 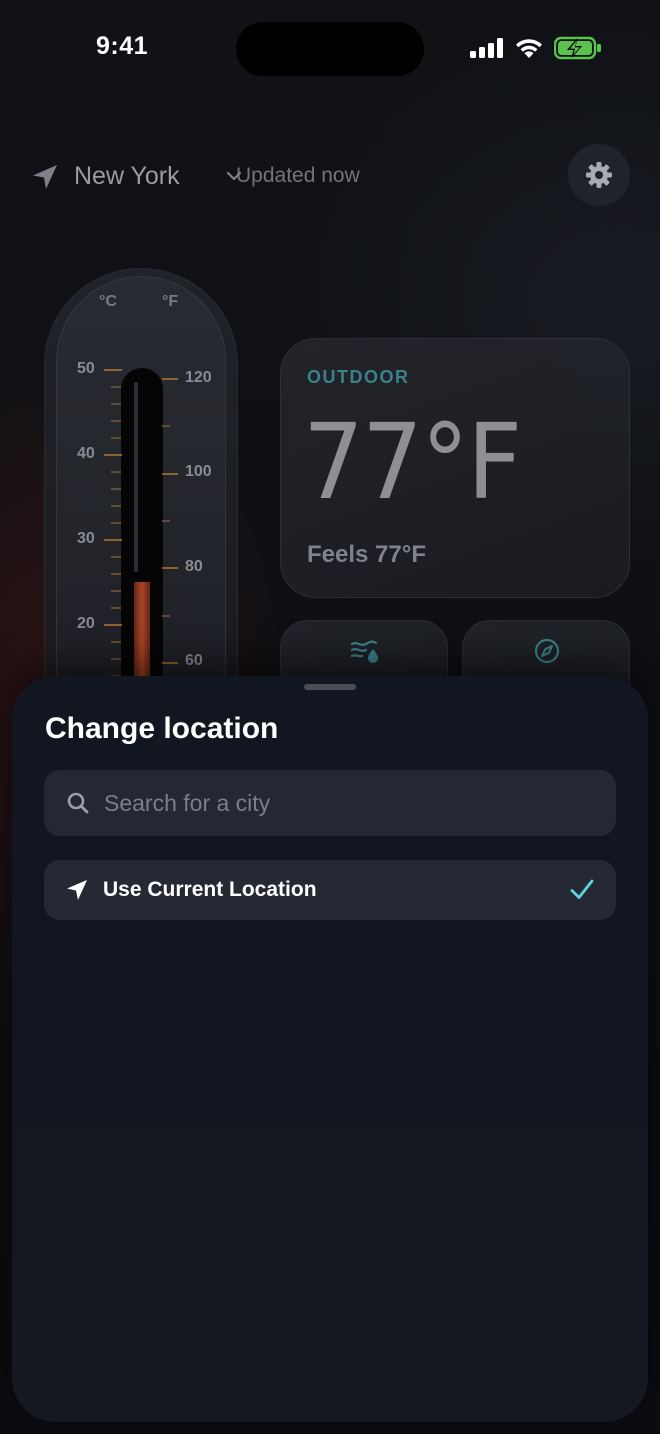 I want to click on settings-button, so click(x=599, y=175).